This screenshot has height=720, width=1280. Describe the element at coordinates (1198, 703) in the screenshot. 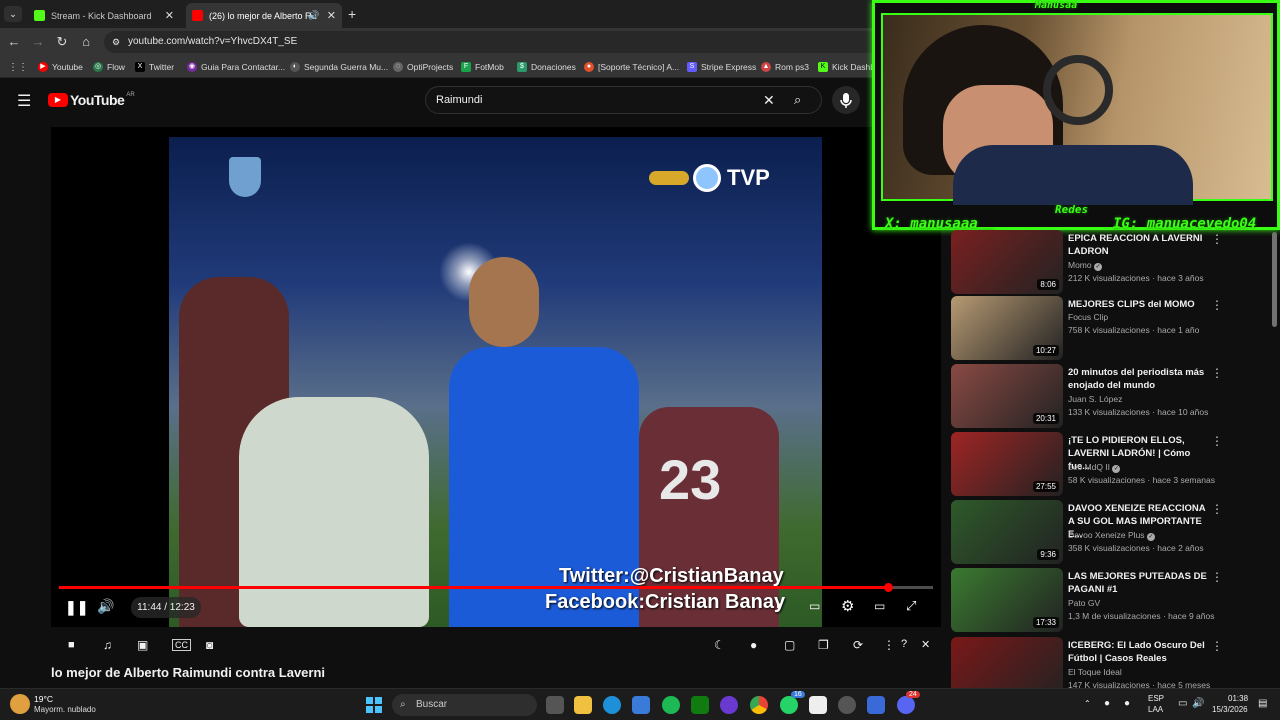

I see `volume-tray-icon: 🔊` at that location.